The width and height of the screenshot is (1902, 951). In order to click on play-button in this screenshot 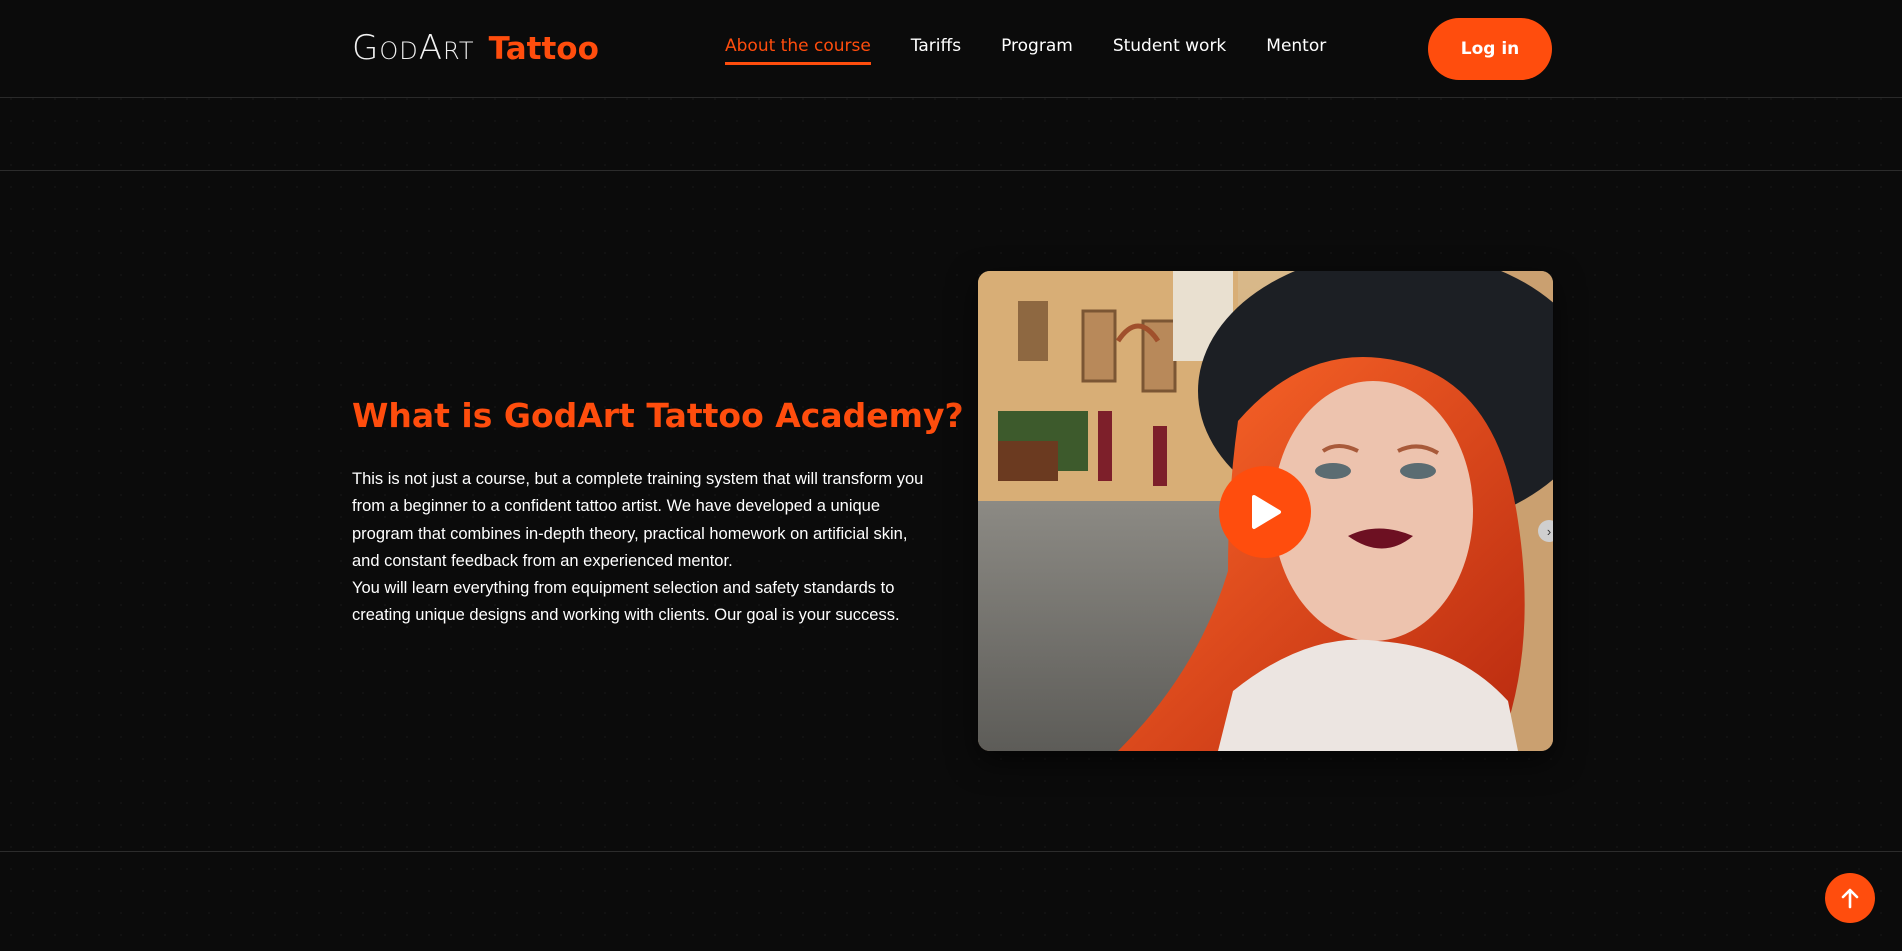, I will do `click(1265, 512)`.